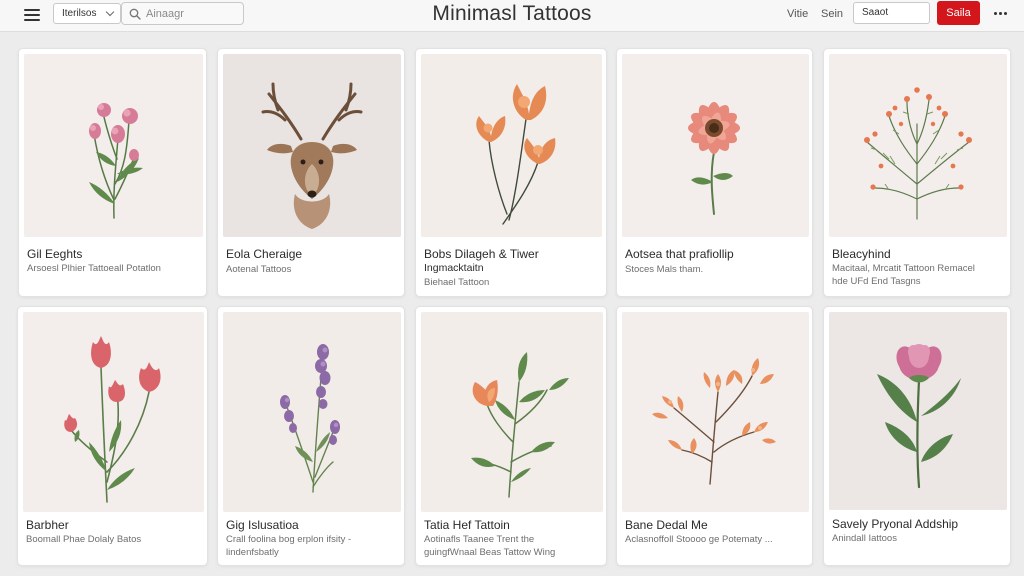  I want to click on red-tulips-illustration, so click(113, 412).